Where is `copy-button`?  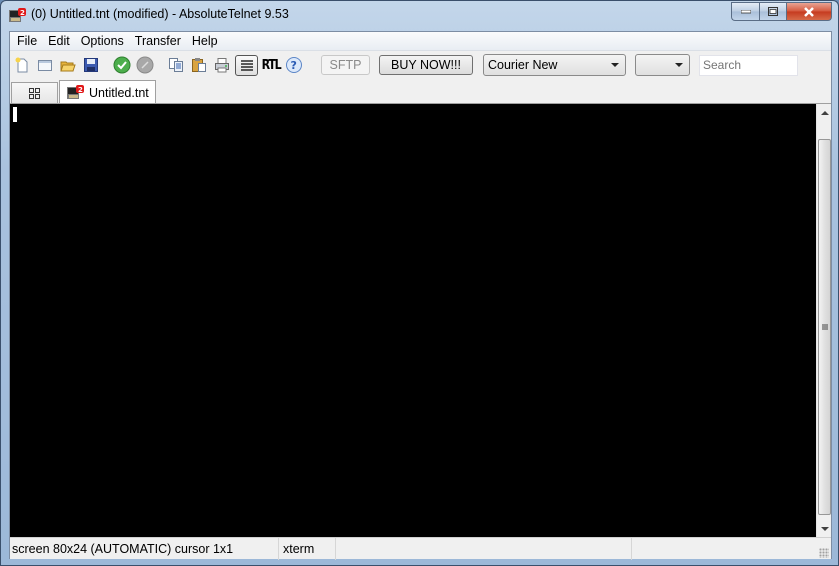
copy-button is located at coordinates (176, 65).